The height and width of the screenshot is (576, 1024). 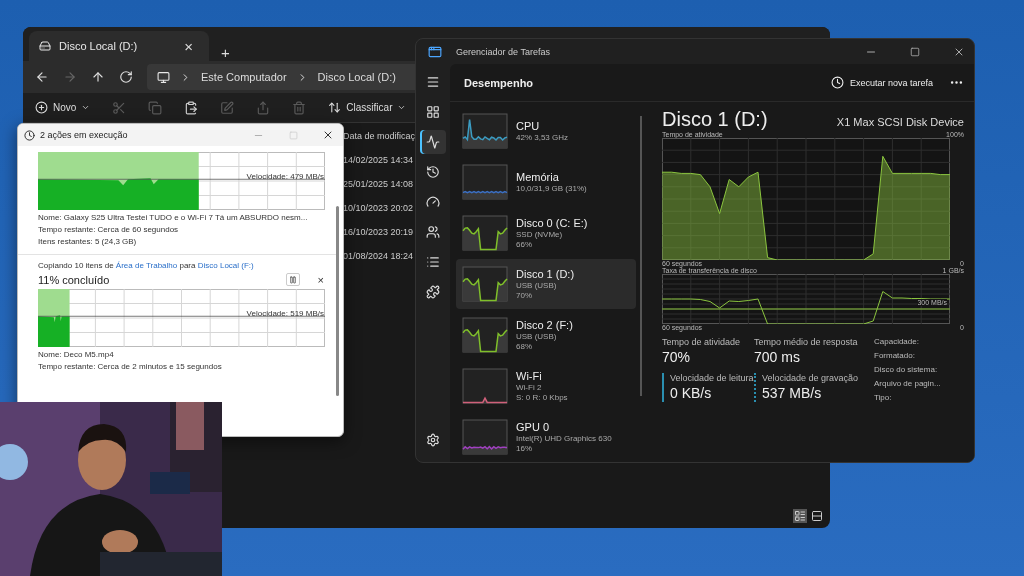 What do you see at coordinates (800, 516) in the screenshot?
I see `details-view-icon` at bounding box center [800, 516].